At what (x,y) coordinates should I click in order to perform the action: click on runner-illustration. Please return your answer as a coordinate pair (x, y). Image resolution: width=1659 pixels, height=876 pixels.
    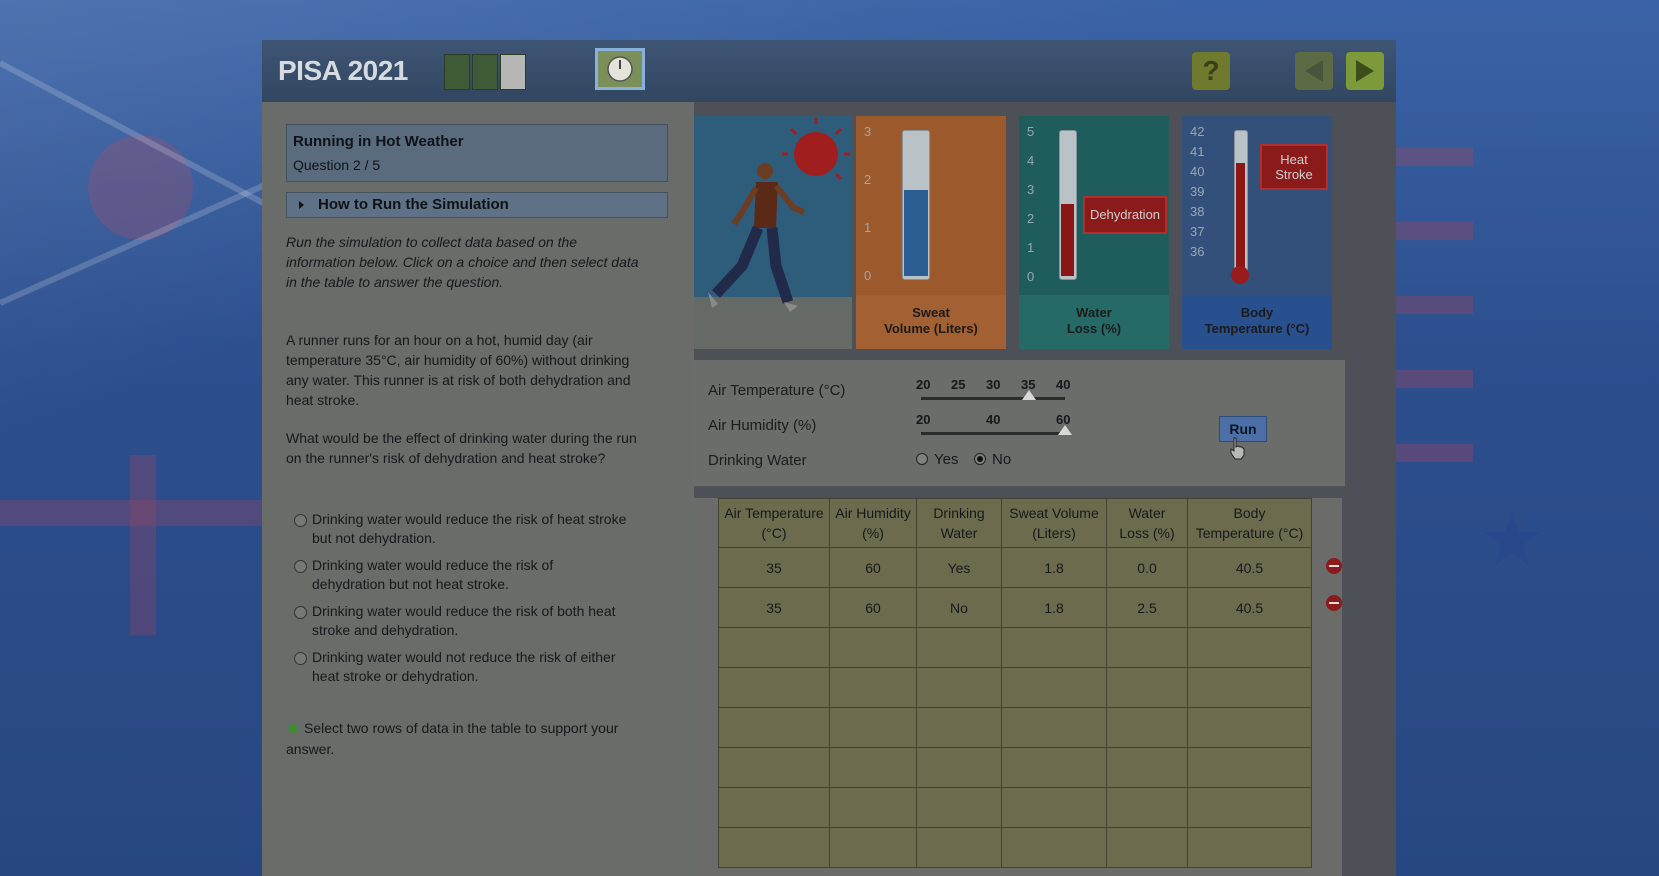
    Looking at the image, I should click on (773, 232).